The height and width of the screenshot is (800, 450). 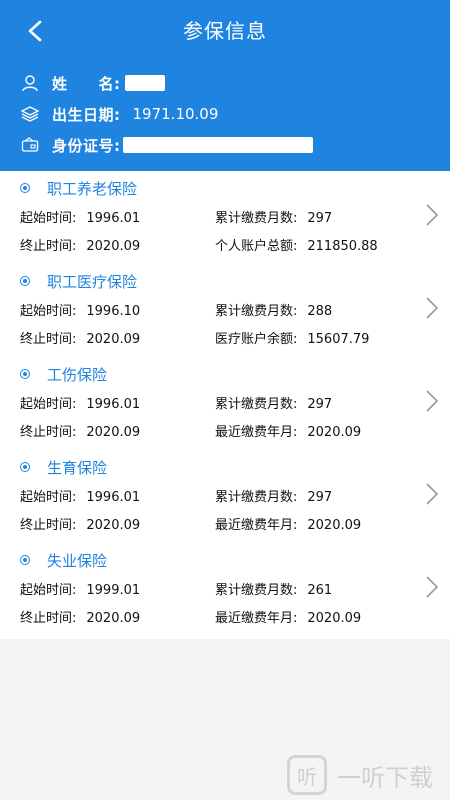 I want to click on birth-row: 出生日期: 1971.10.09, so click(x=119, y=114).